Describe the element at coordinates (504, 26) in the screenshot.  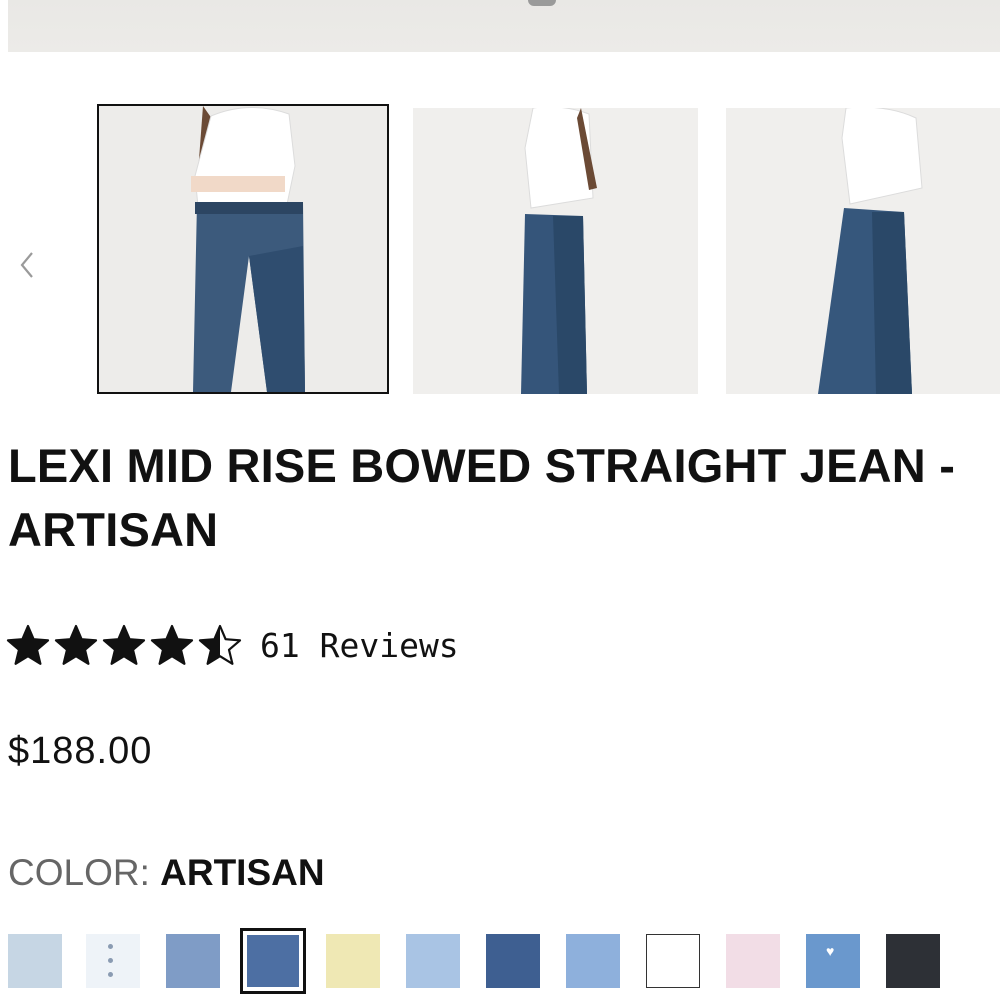
I see `main-product-image` at that location.